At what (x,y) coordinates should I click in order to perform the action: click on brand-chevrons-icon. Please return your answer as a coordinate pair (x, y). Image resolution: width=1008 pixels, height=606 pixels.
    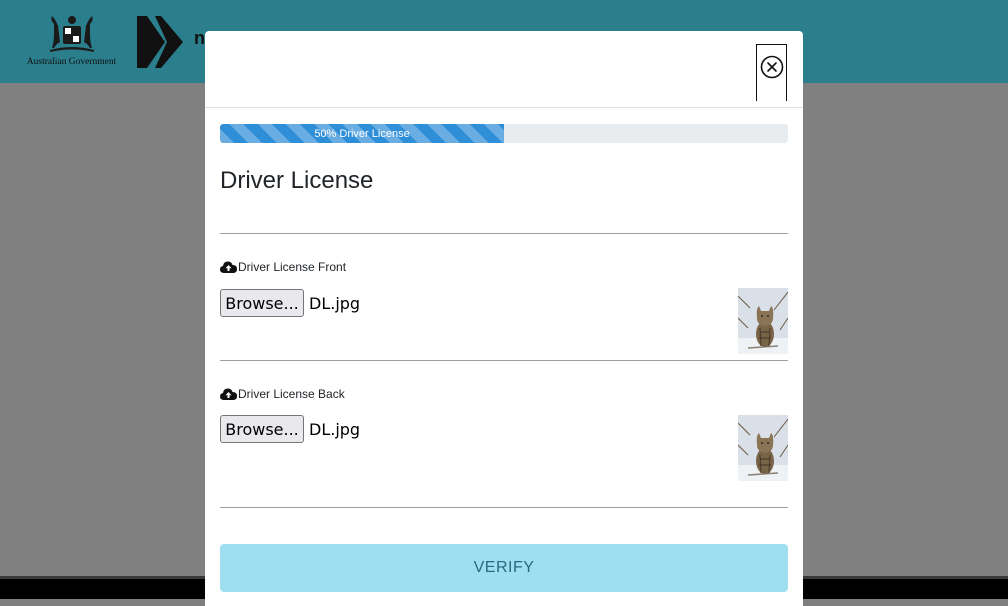
    Looking at the image, I should click on (160, 42).